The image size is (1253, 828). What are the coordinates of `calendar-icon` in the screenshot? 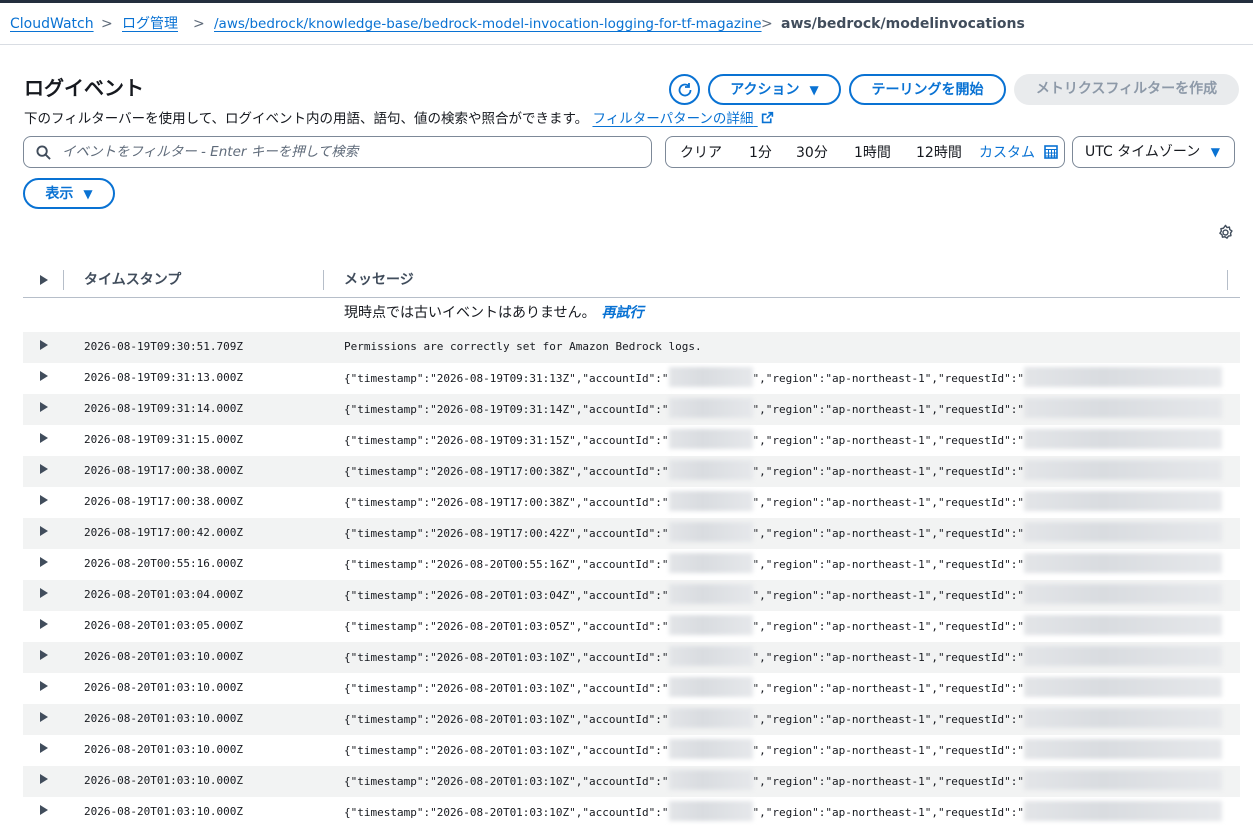 It's located at (1051, 152).